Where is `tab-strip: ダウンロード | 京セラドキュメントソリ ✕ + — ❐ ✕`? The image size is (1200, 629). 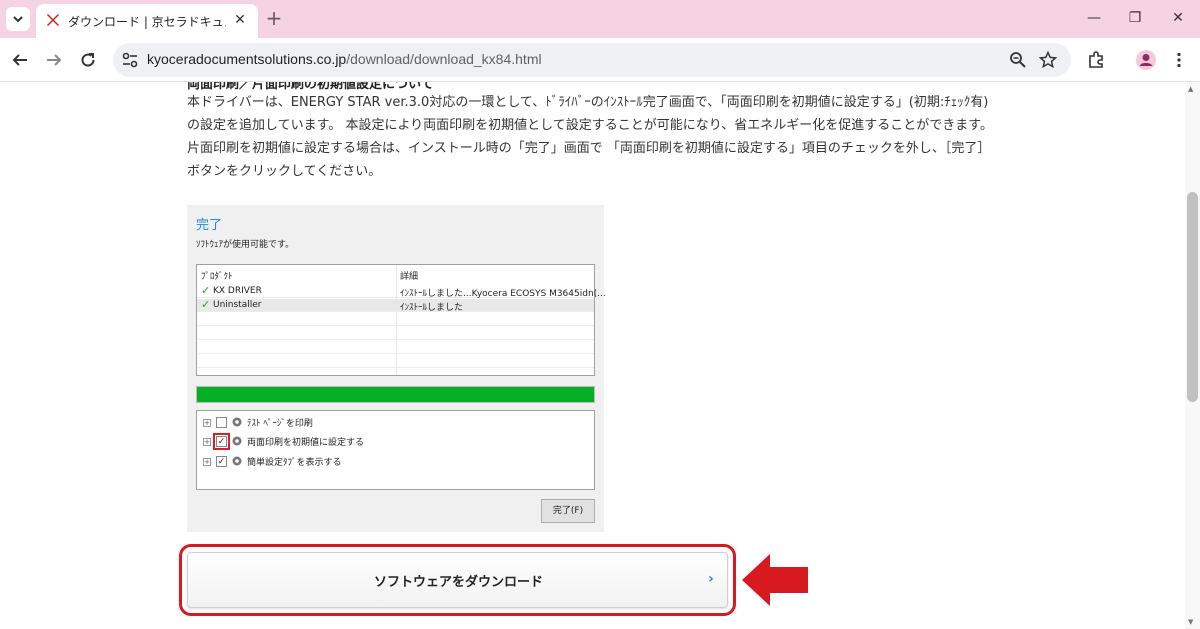 tab-strip: ダウンロード | 京セラドキュメントソリ ✕ + — ❐ ✕ is located at coordinates (600, 19).